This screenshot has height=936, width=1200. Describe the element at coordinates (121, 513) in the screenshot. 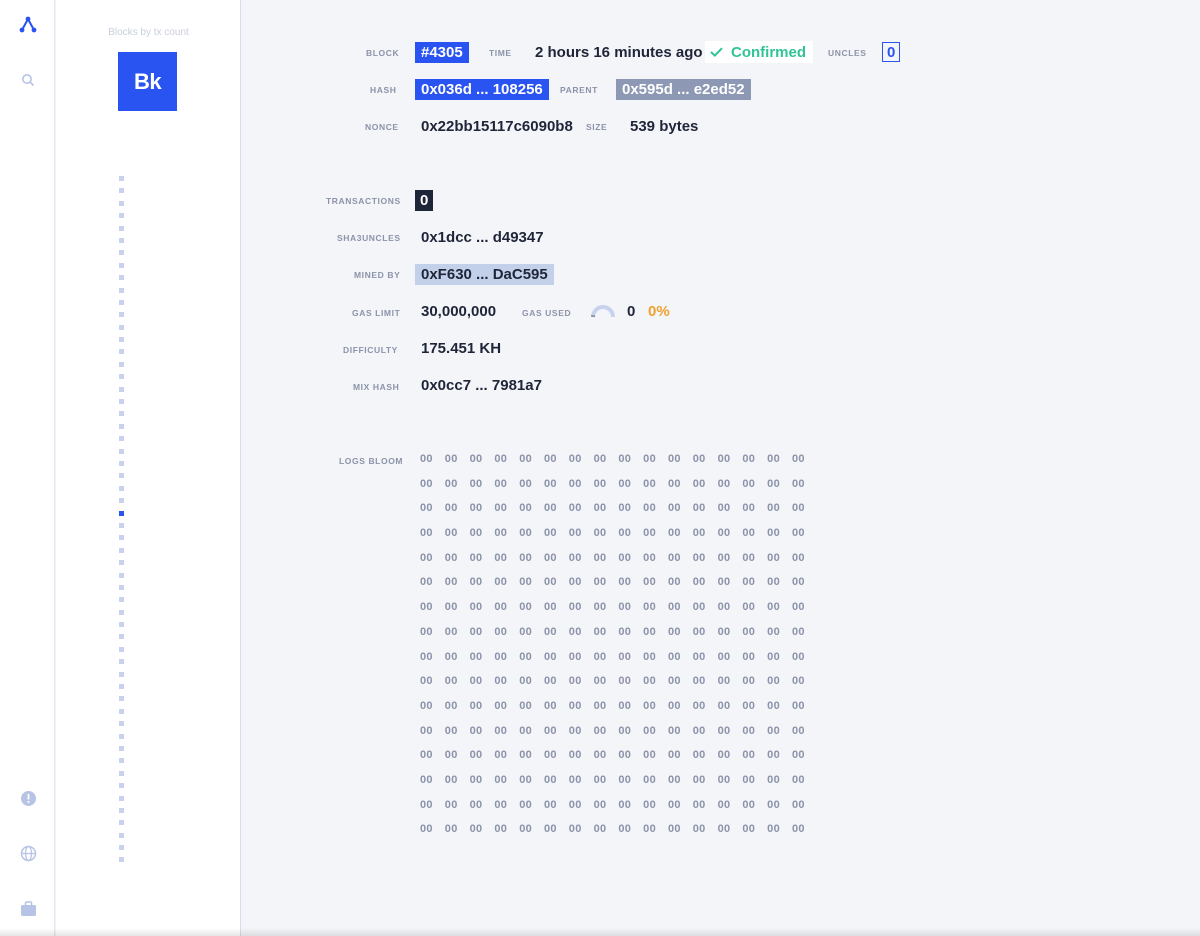

I see `timeline-marker-current` at that location.